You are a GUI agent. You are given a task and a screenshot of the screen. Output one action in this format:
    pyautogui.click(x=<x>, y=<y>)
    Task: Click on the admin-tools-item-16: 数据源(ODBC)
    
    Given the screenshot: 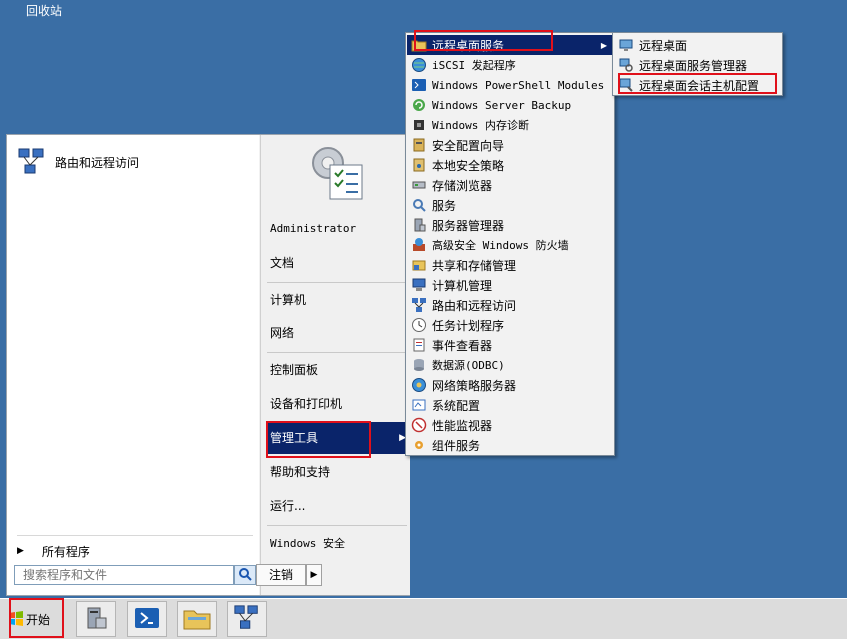 What is the action you would take?
    pyautogui.click(x=510, y=365)
    